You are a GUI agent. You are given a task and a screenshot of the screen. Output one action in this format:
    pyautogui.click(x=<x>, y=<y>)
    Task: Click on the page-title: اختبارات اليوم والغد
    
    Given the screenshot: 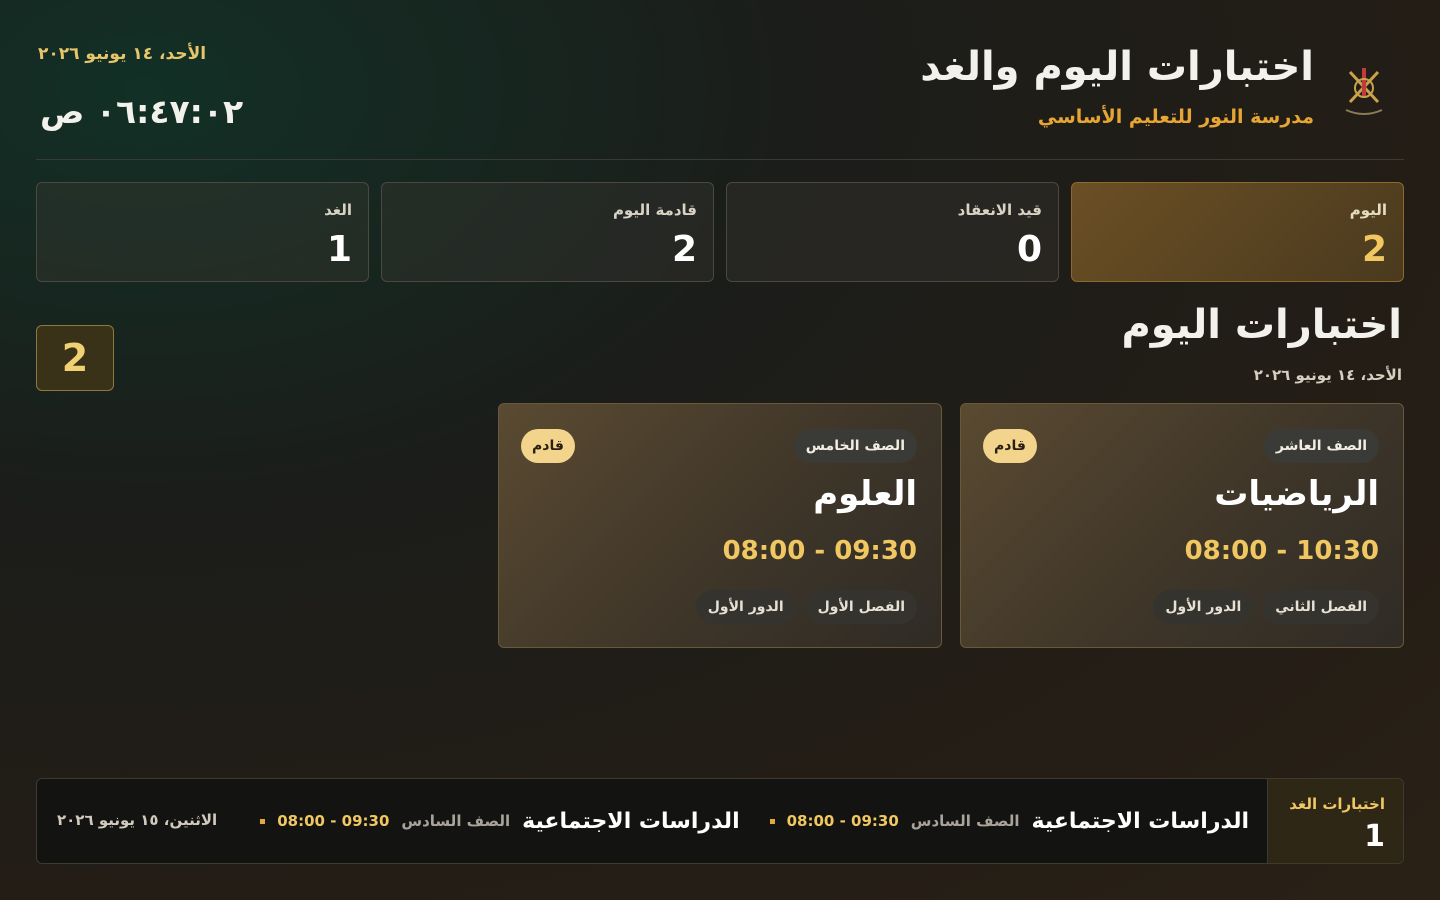 What is the action you would take?
    pyautogui.click(x=1117, y=67)
    